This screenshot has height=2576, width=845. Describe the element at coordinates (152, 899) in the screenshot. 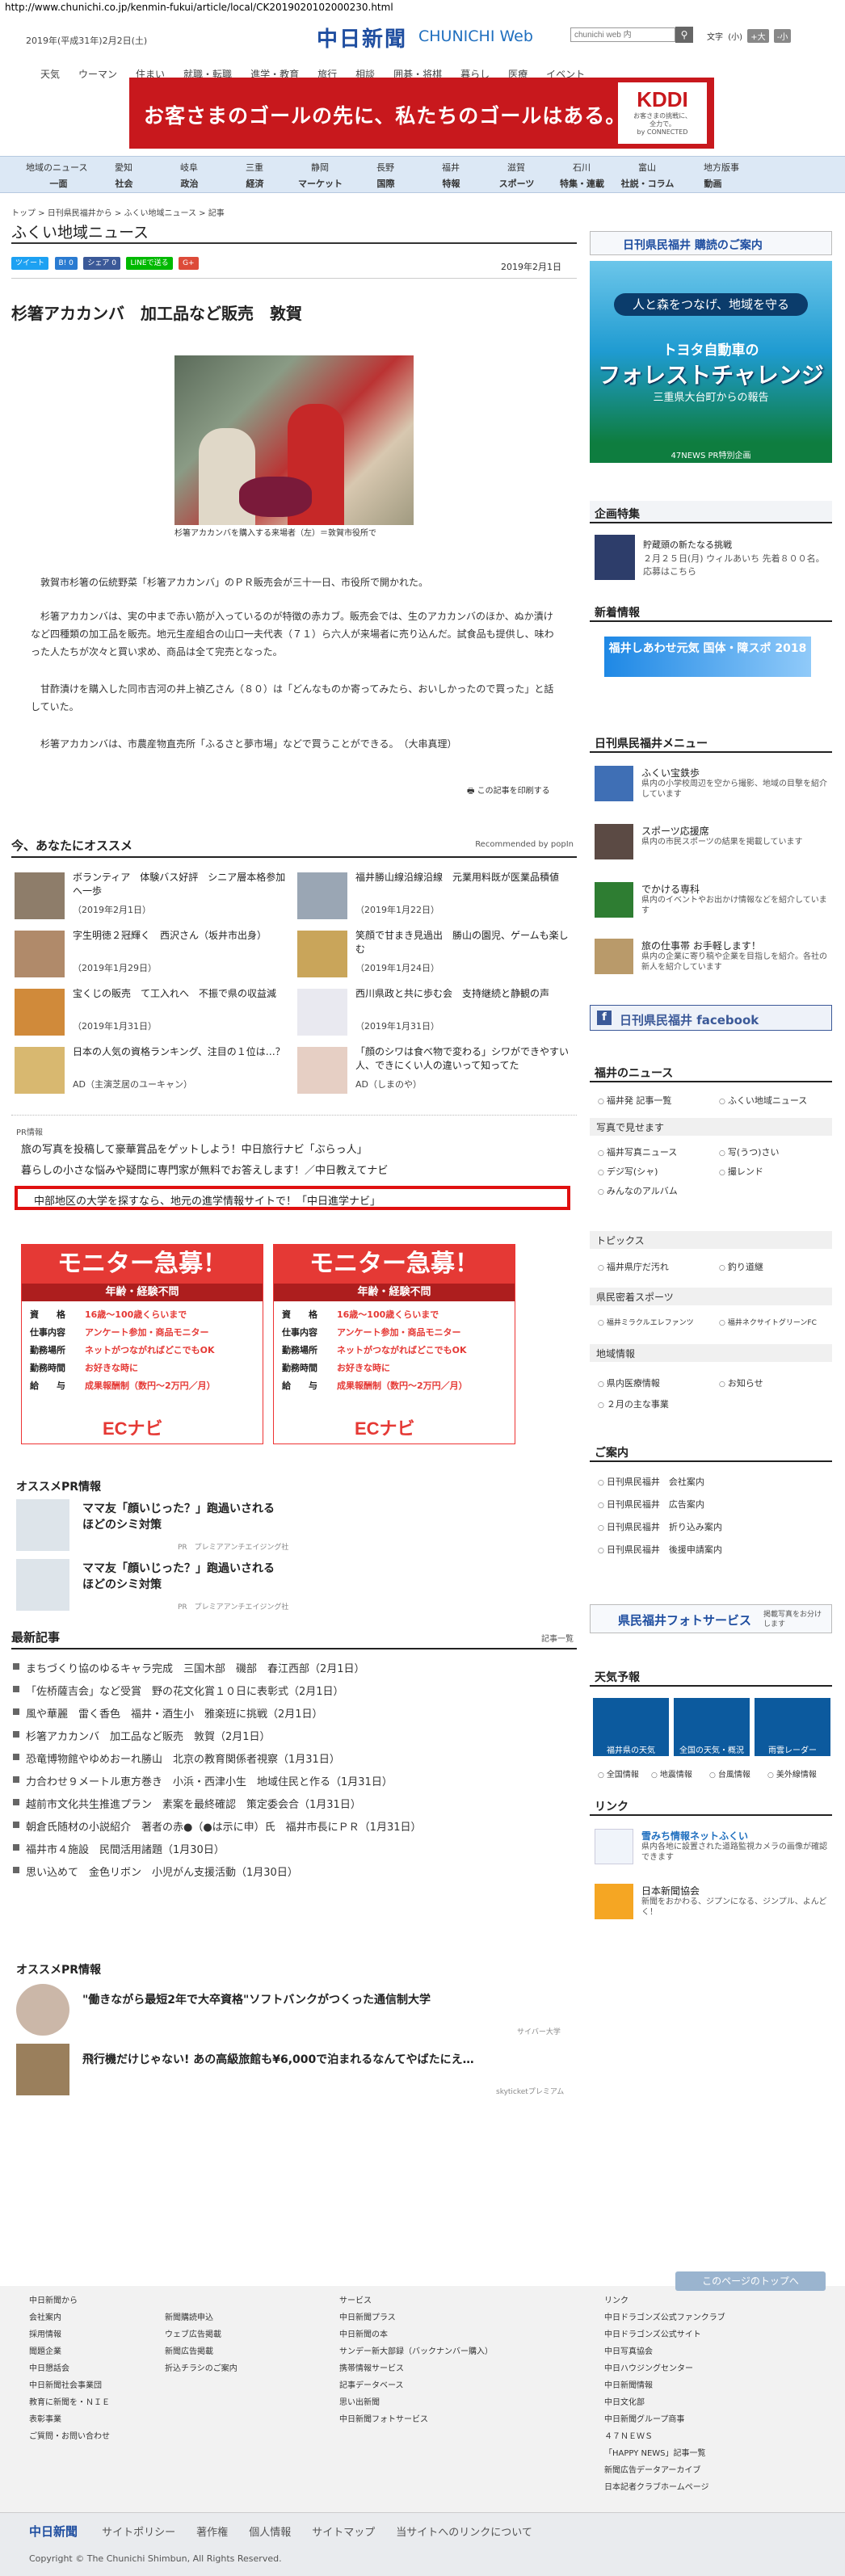

I see `recommend-item: ボランティア 体験バス好評 シニア層本格参加へ一歩 （2019年2月1日）` at that location.